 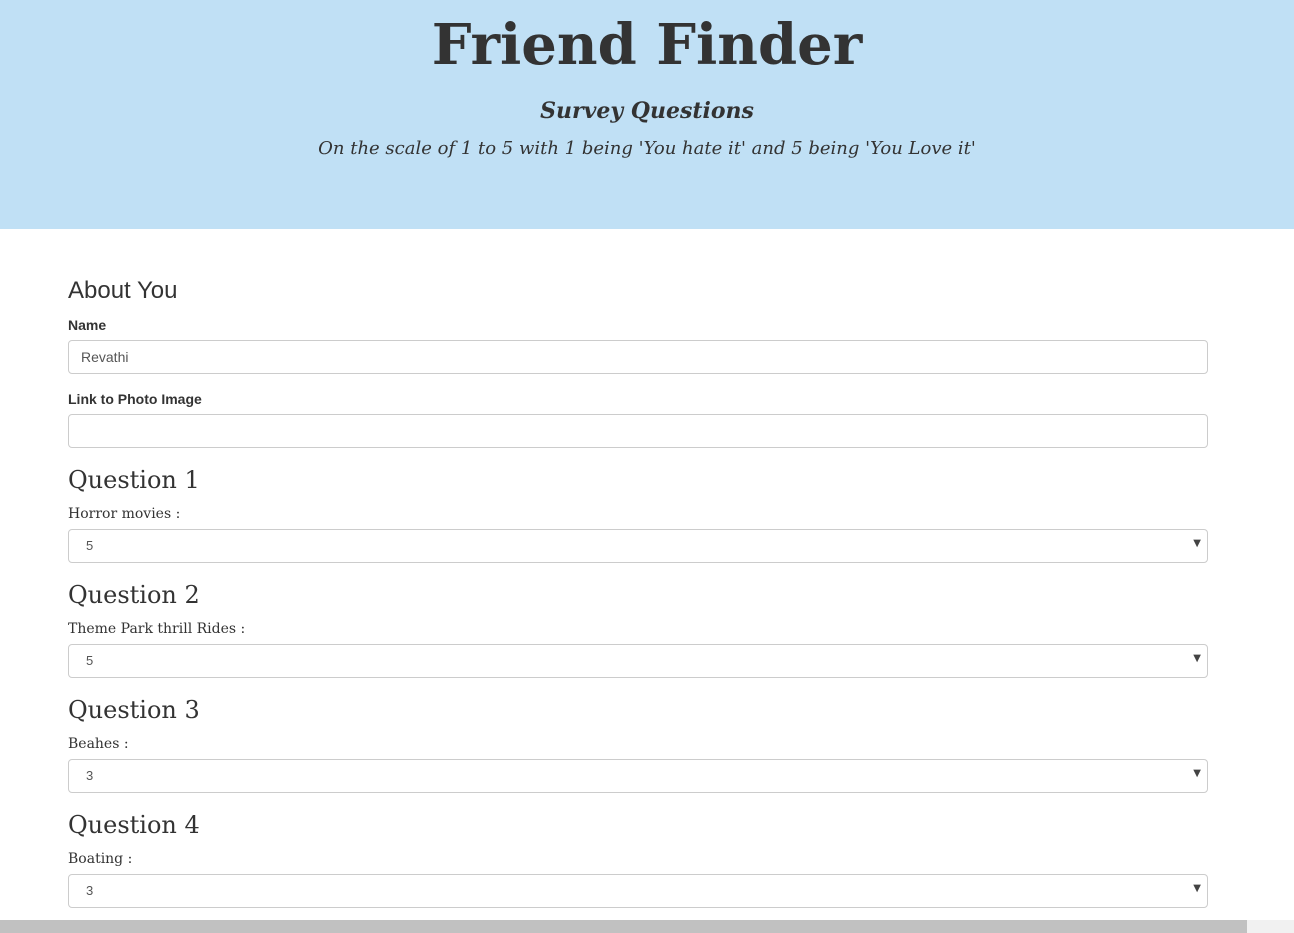 What do you see at coordinates (638, 891) in the screenshot?
I see `question-4-select: 3 ▼` at bounding box center [638, 891].